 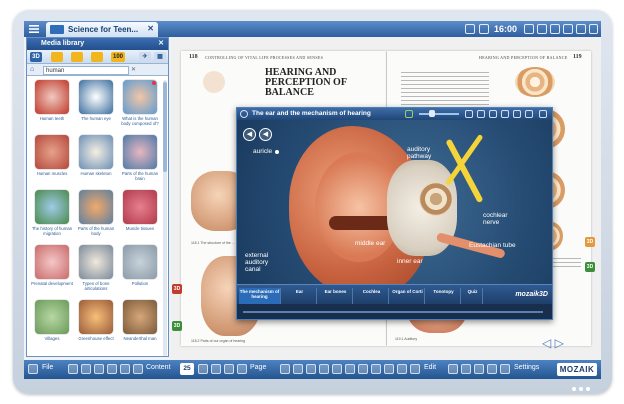 What do you see at coordinates (593, 29) in the screenshot?
I see `close-app-icon` at bounding box center [593, 29].